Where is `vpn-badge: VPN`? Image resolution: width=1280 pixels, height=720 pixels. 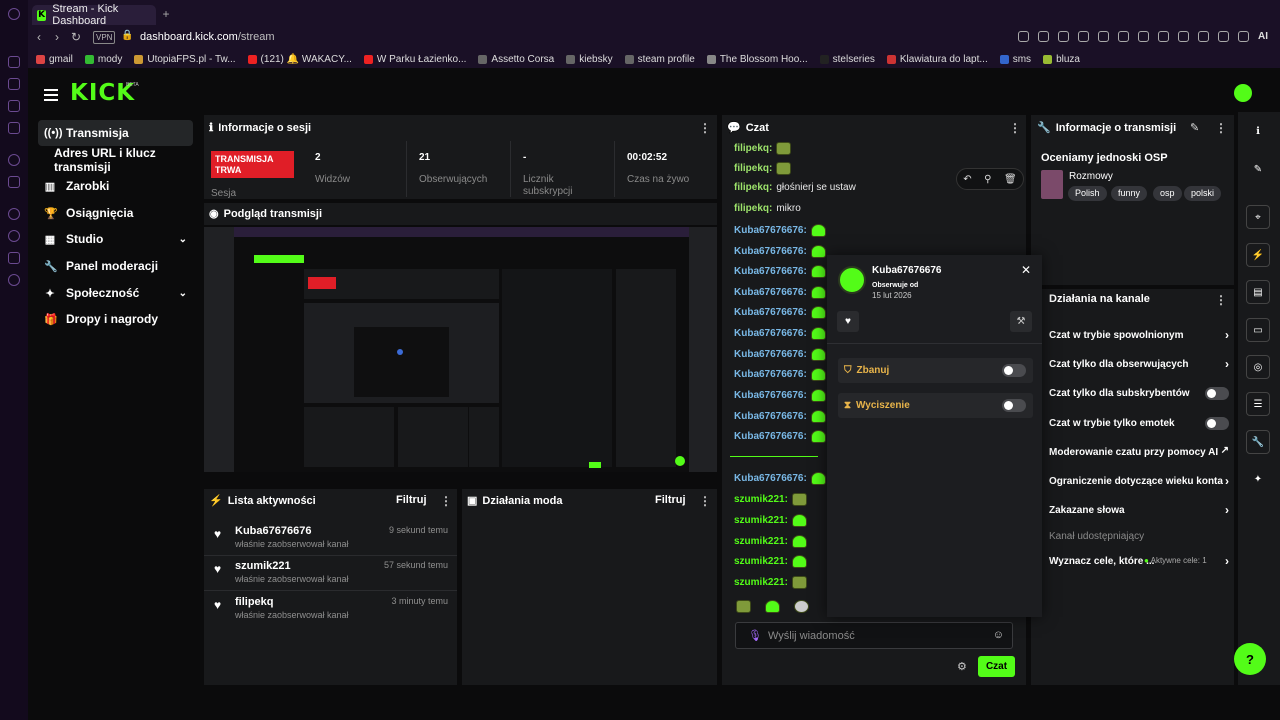
vpn-badge: VPN is located at coordinates (104, 37).